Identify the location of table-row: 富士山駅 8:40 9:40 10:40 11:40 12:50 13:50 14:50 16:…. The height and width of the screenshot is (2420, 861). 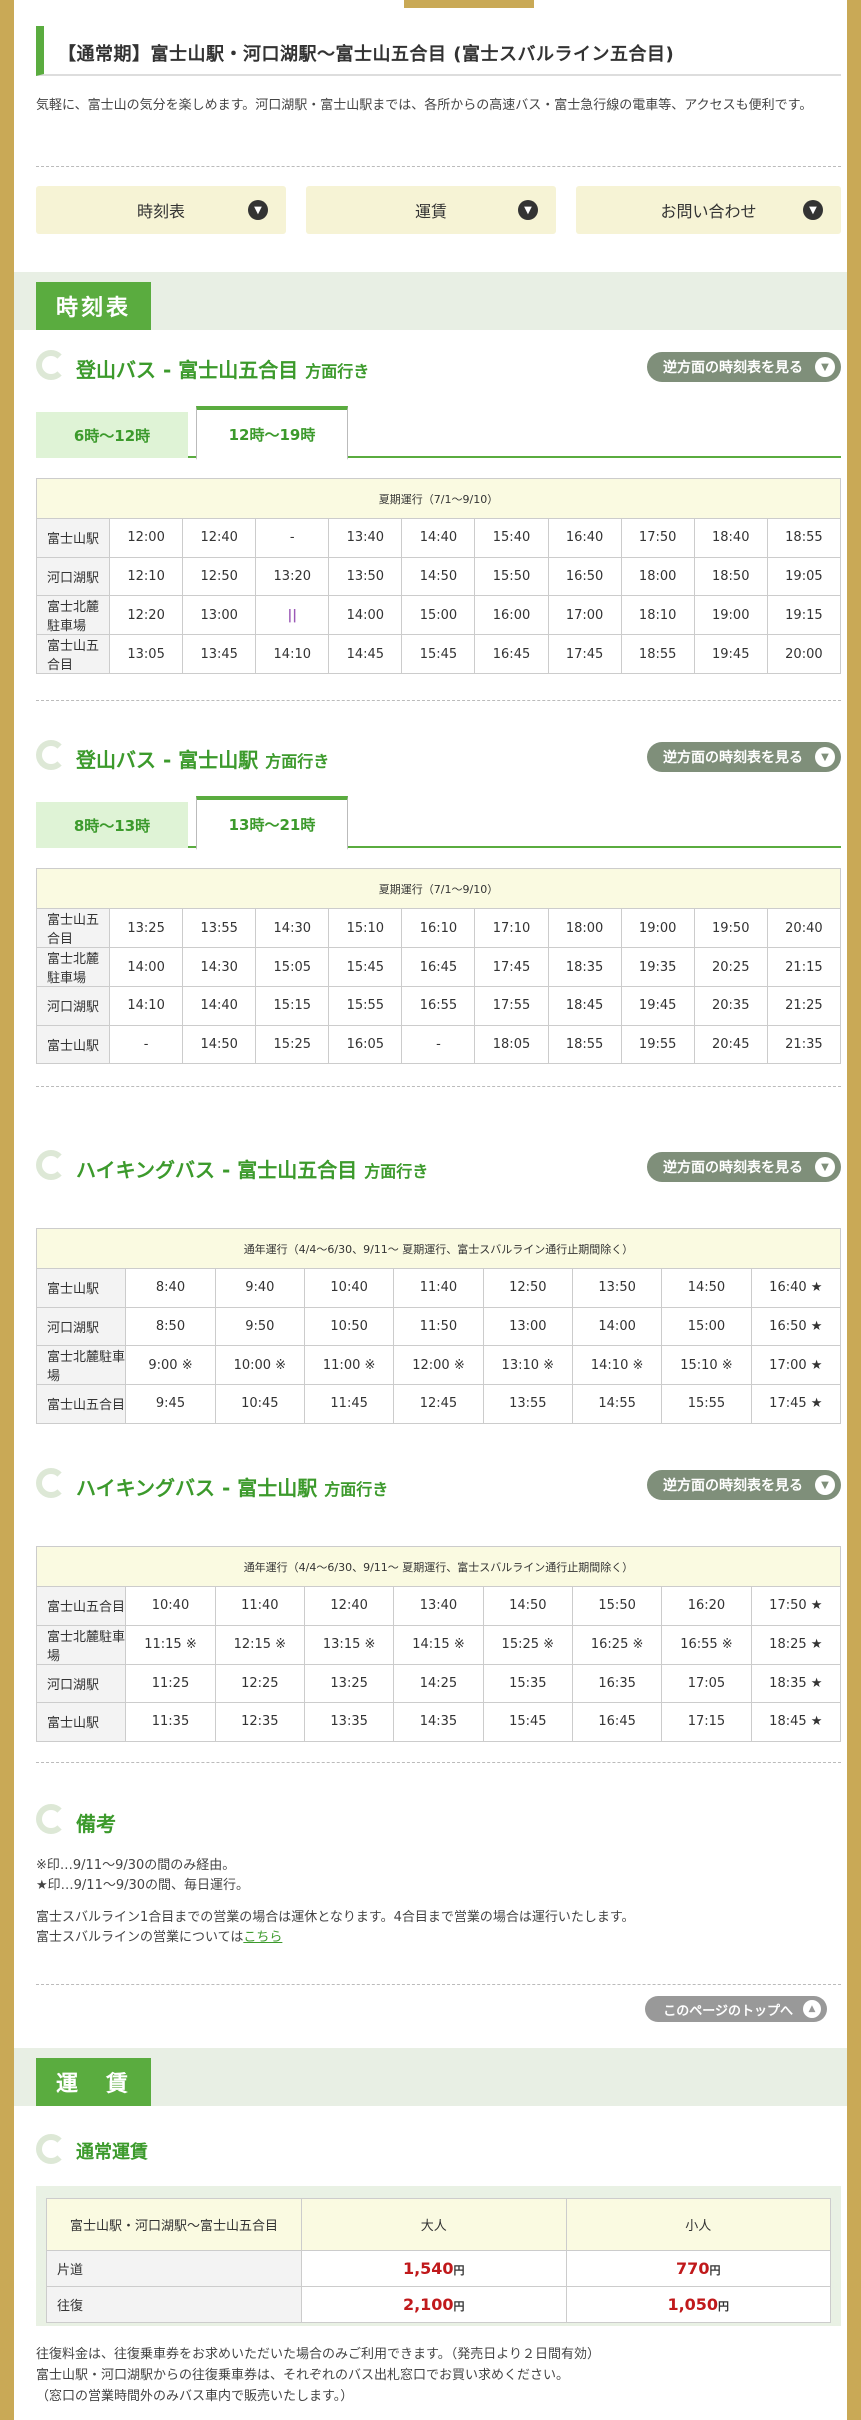
(438, 1288).